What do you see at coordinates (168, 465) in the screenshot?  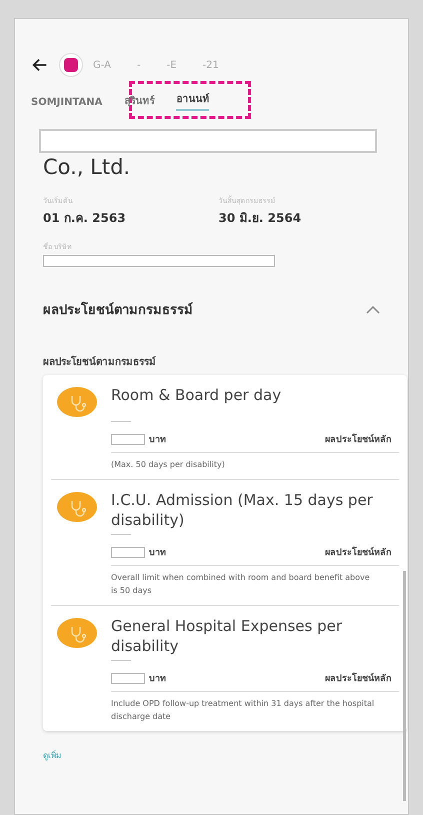 I see `benefit-note: (Max. 50 days per disability)` at bounding box center [168, 465].